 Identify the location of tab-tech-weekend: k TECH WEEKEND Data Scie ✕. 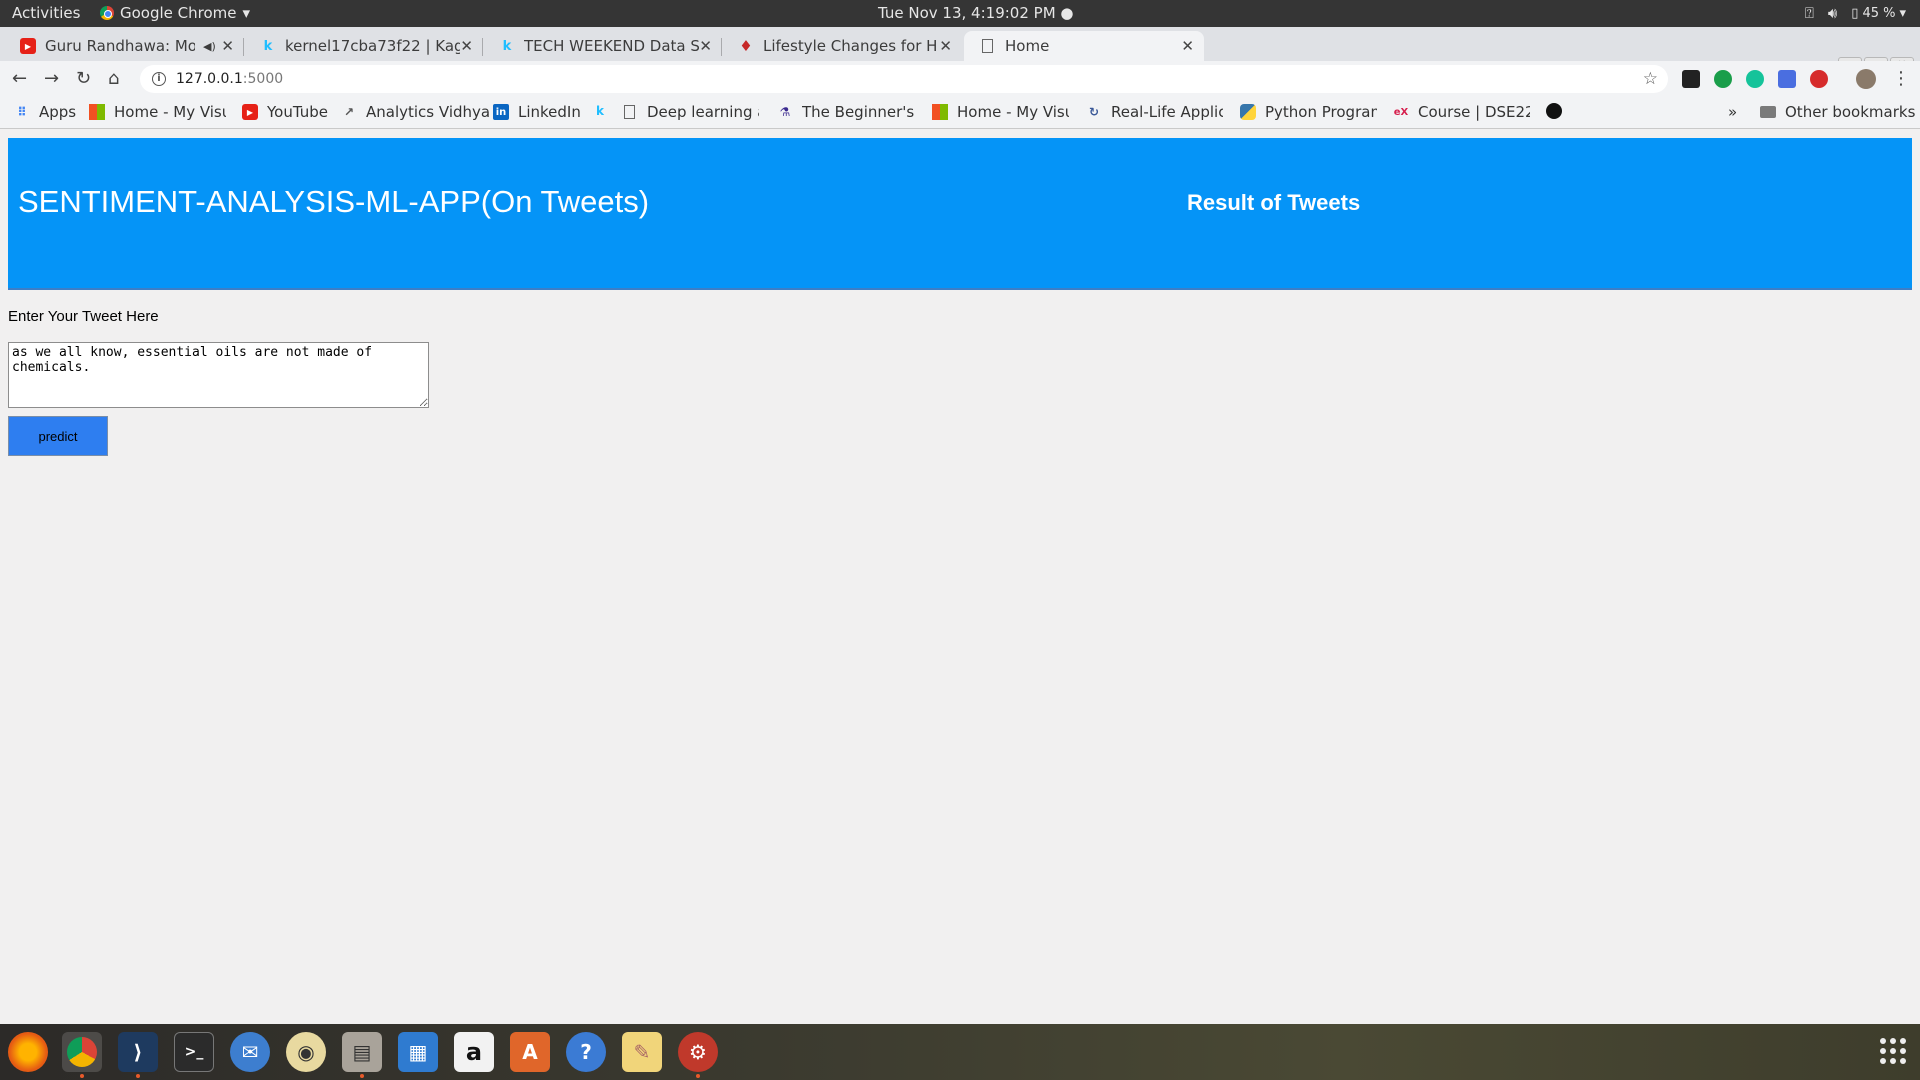
(602, 46).